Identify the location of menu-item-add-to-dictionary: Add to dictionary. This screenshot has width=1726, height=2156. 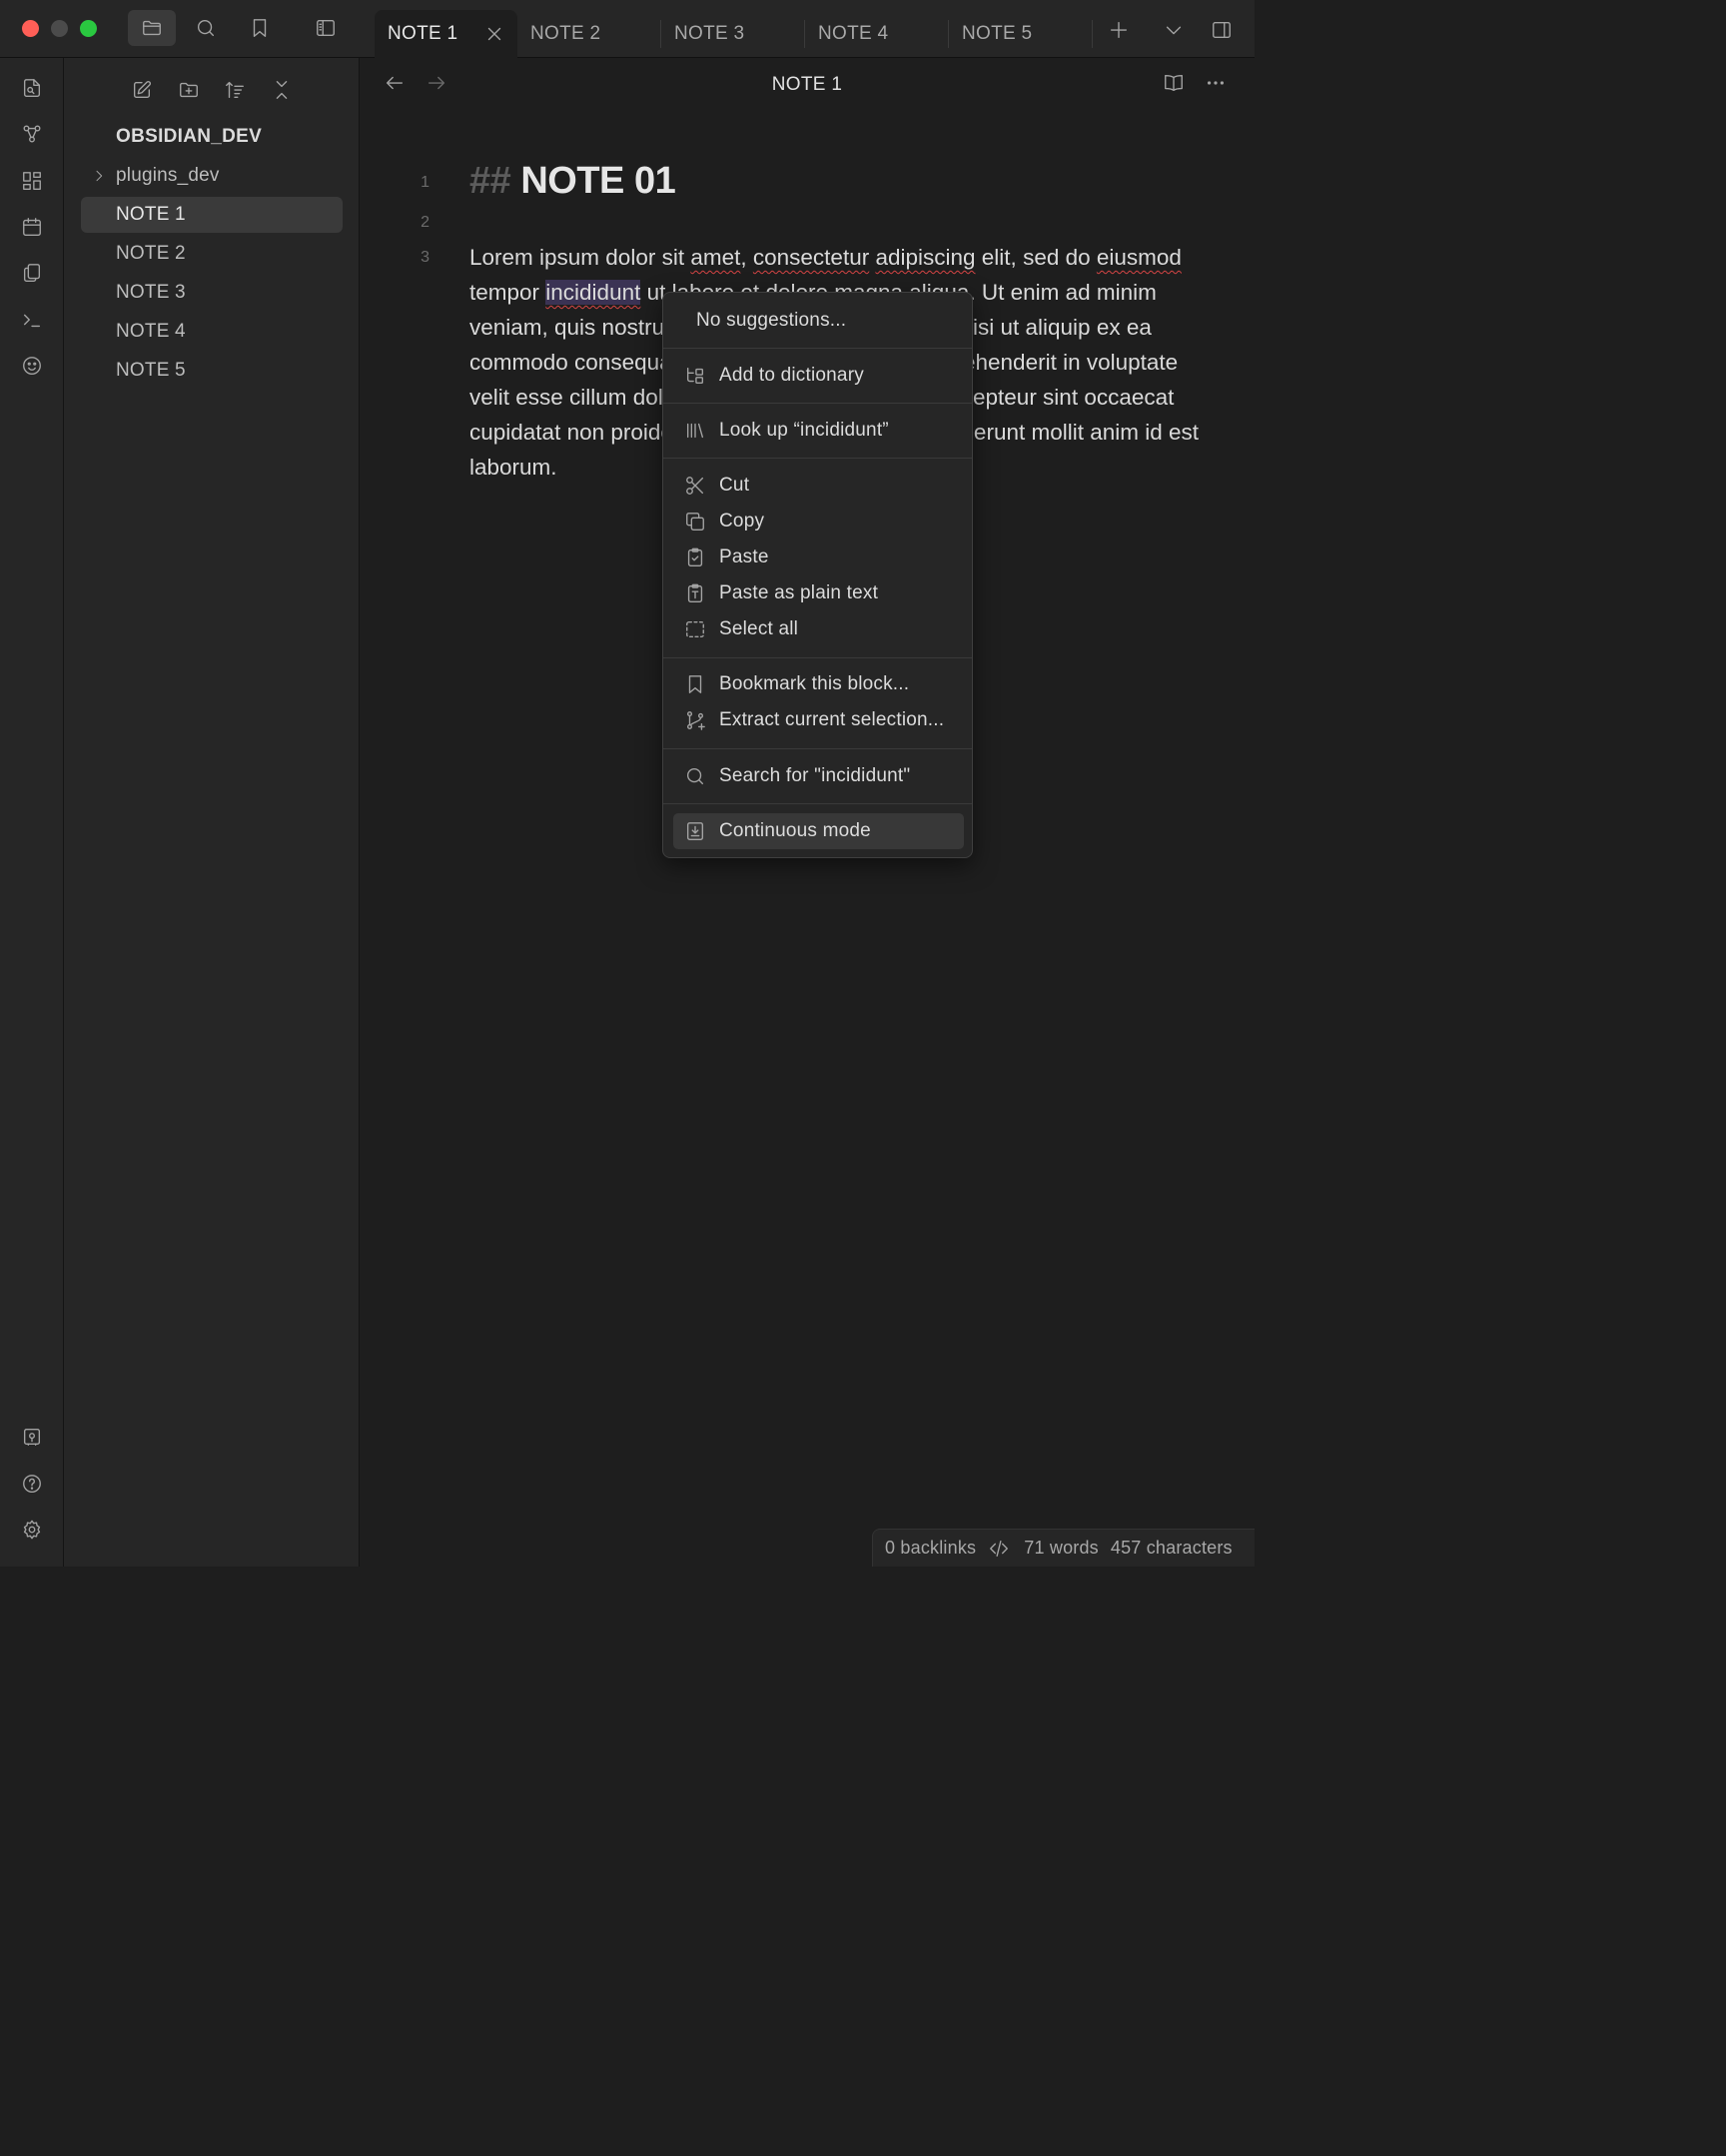
(818, 376).